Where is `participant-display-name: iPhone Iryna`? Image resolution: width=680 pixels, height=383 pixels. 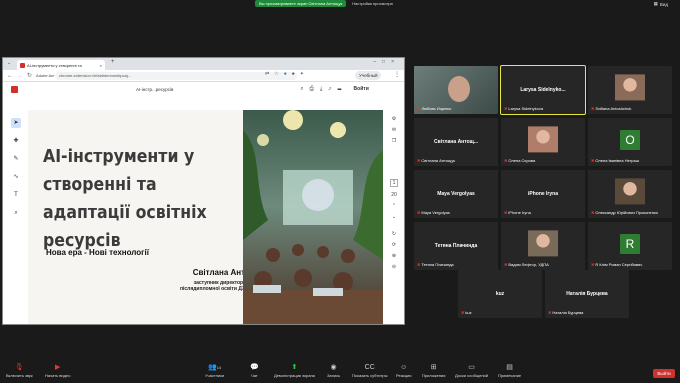 participant-display-name: iPhone Iryna is located at coordinates (542, 194).